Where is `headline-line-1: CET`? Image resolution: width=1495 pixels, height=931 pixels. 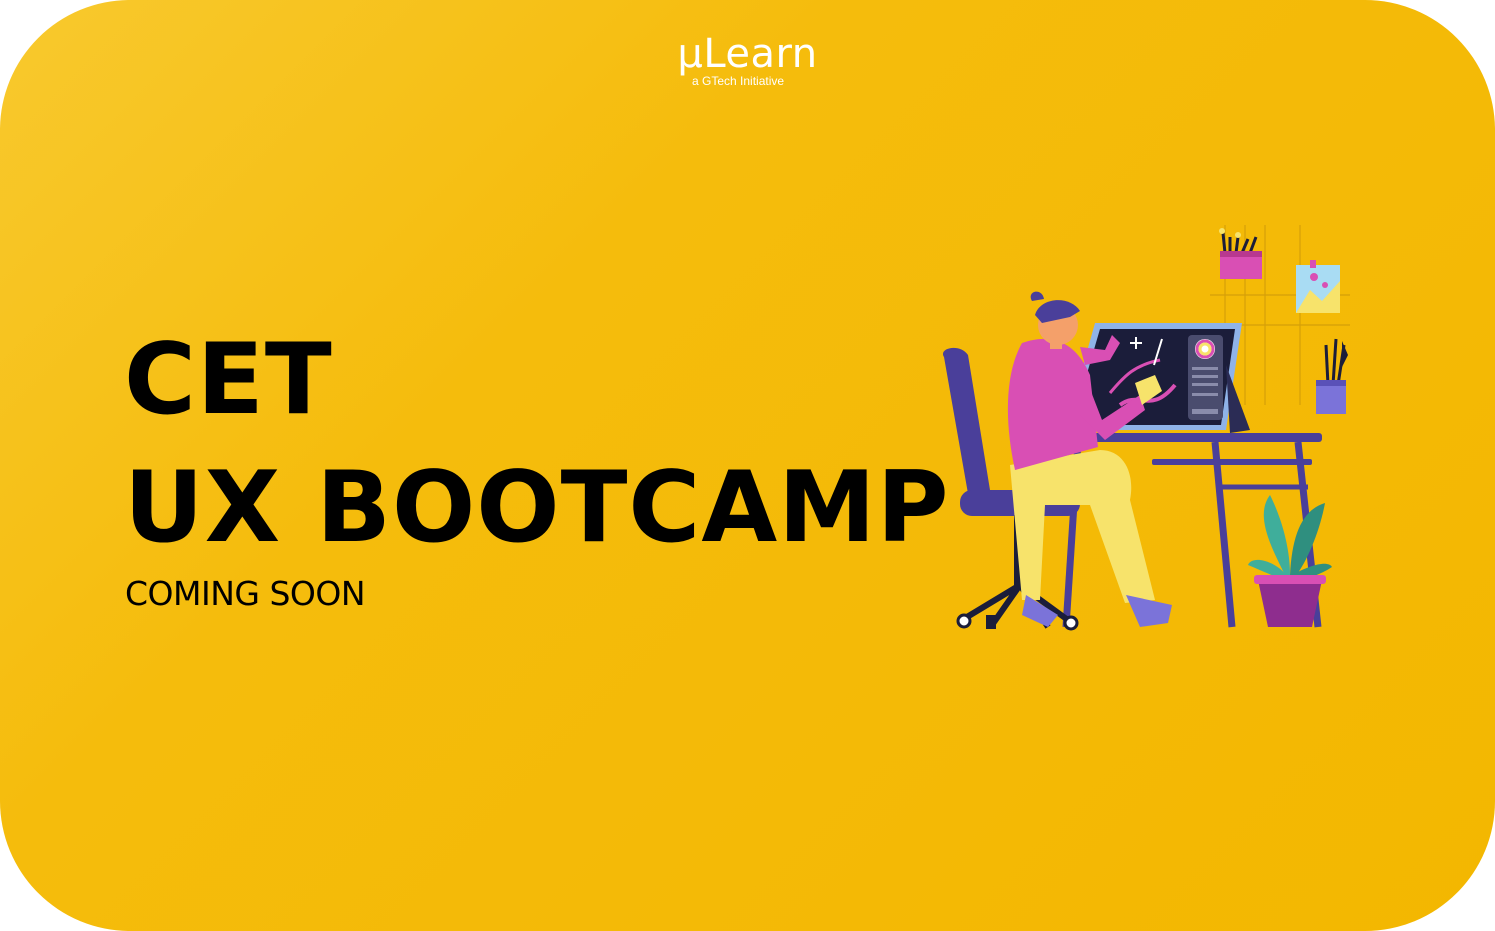
headline-line-1: CET is located at coordinates (228, 380).